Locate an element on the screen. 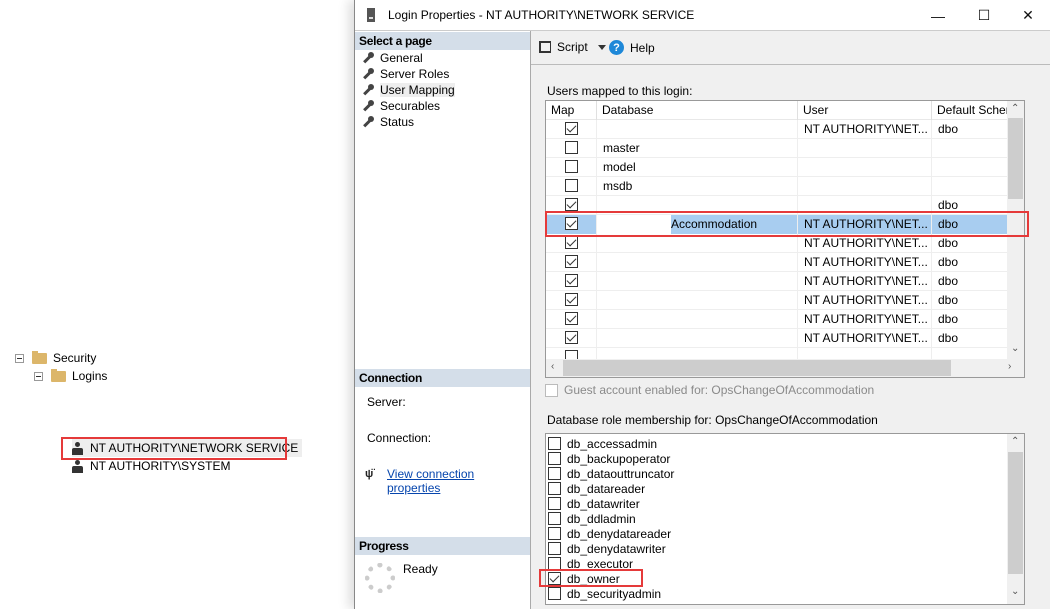  page-general: General is located at coordinates (392, 58).